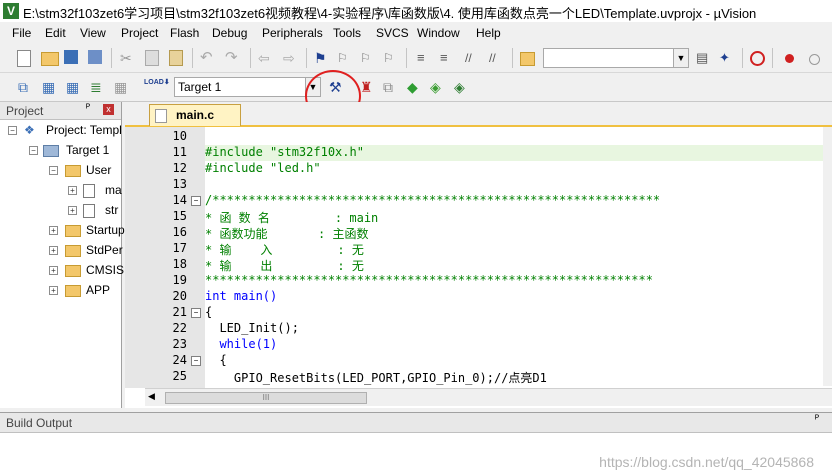 This screenshot has width=832, height=476. I want to click on line-number: 10, so click(179, 136).